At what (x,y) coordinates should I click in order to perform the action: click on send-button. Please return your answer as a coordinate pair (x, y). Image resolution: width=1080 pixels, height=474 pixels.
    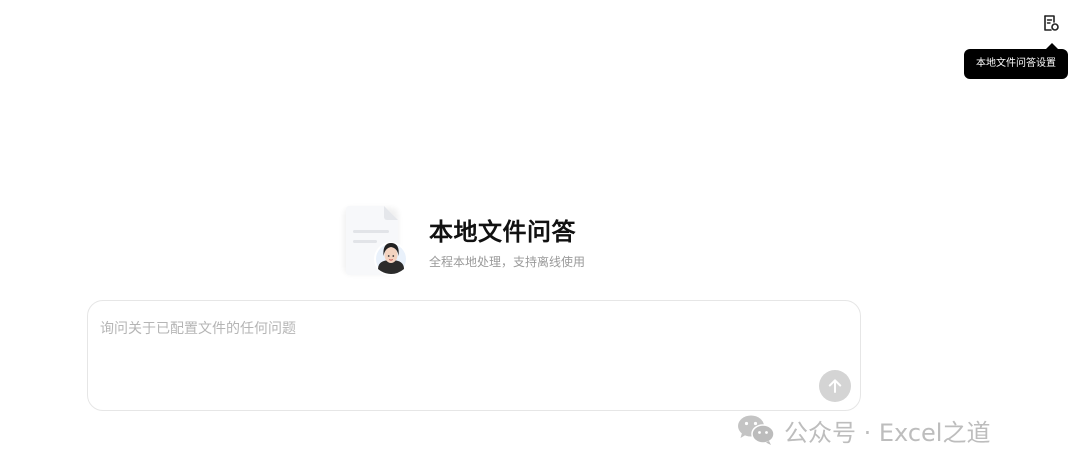
    Looking at the image, I should click on (835, 386).